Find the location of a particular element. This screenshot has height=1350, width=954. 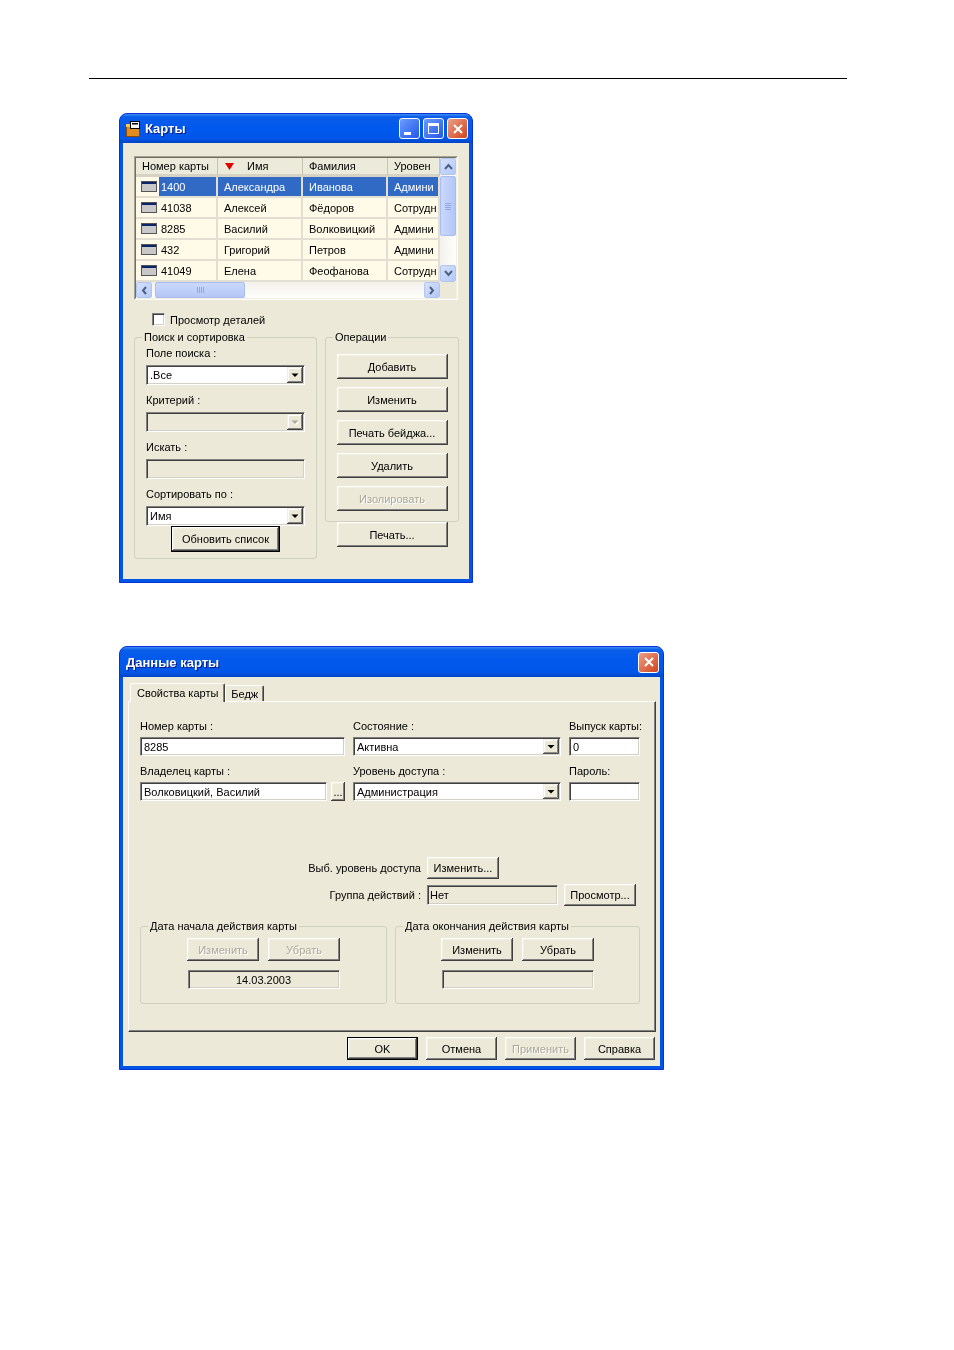

field-label: Критерий : is located at coordinates (173, 400).